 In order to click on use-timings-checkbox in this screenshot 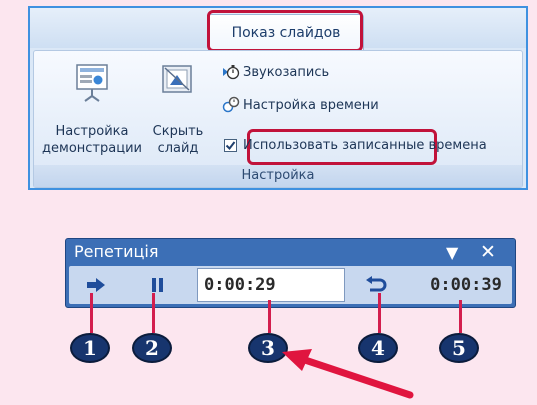, I will do `click(230, 145)`.